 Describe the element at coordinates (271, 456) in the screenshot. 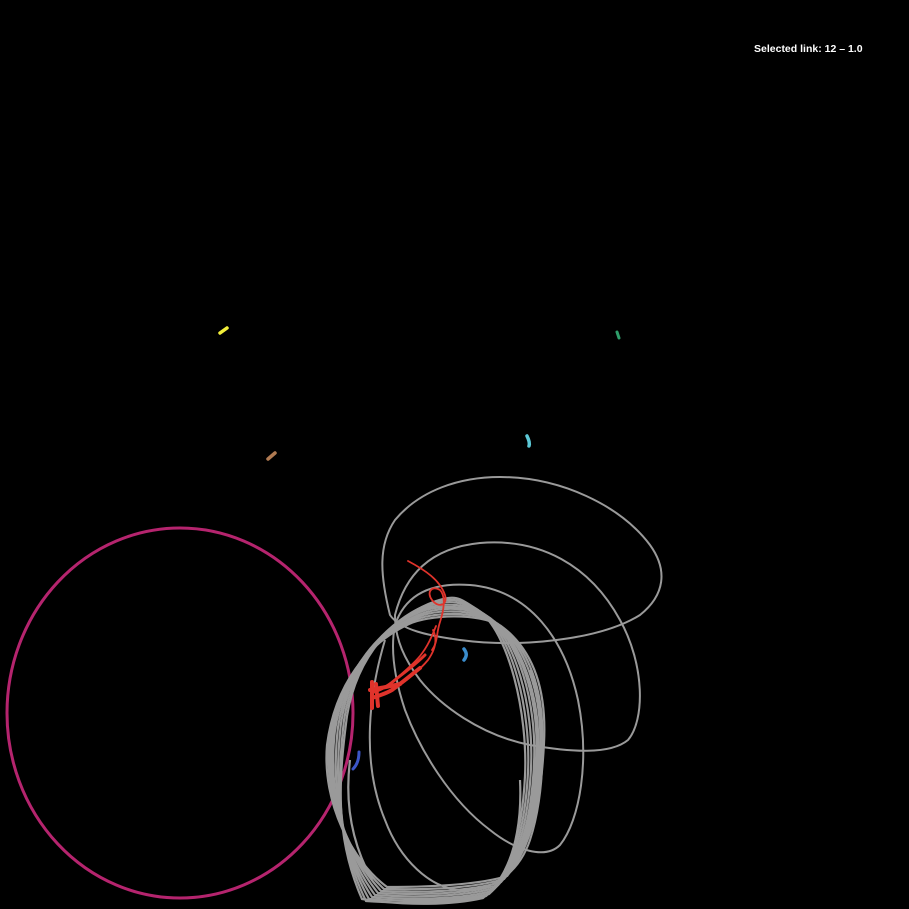

I see `marker-brown` at that location.